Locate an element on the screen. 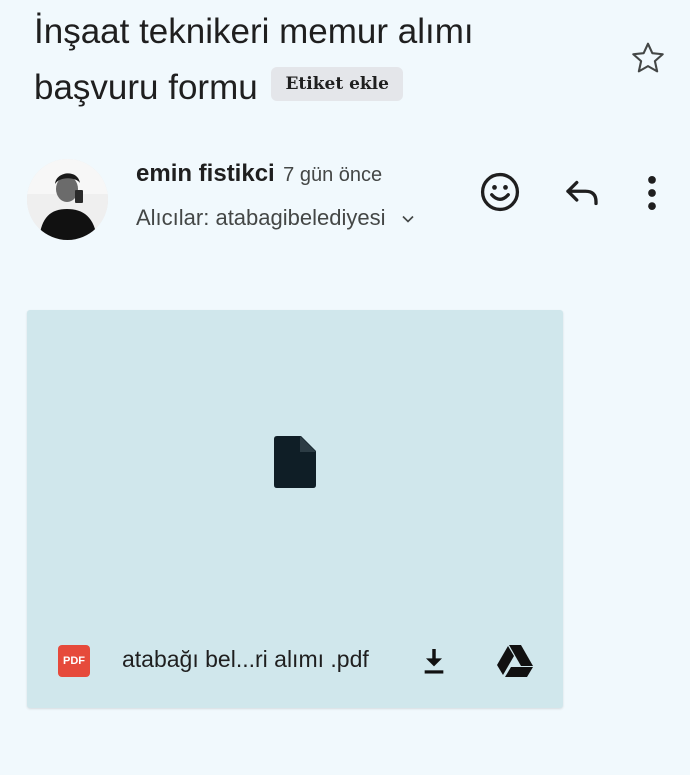 The height and width of the screenshot is (775, 690). attachment-file-name: atabağı bel...ri alımı .pdf is located at coordinates (245, 659).